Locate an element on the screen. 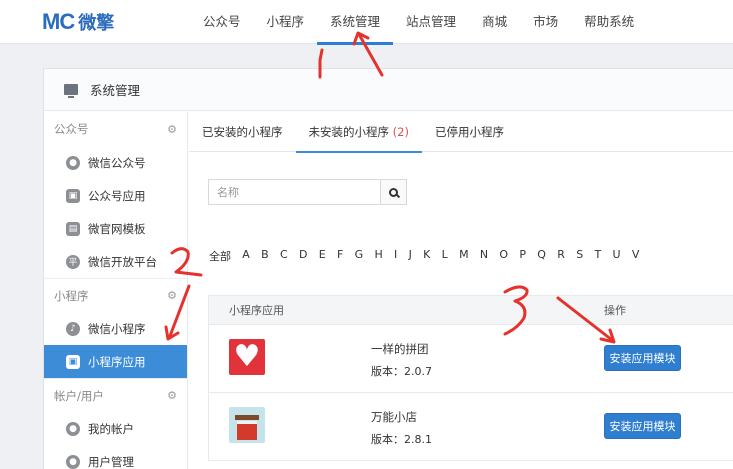  nav-item-system-management: 系统管理 is located at coordinates (355, 22).